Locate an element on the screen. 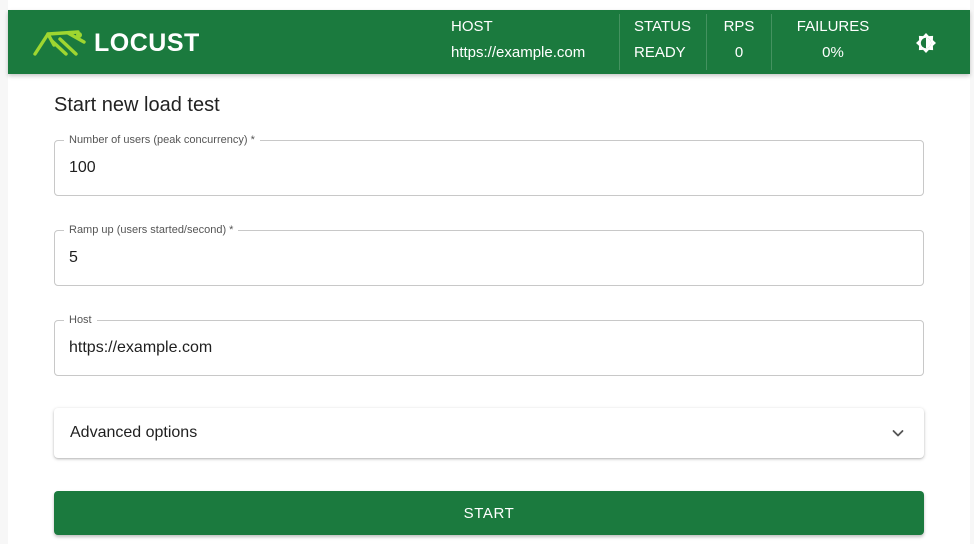 The width and height of the screenshot is (974, 544). host-stat: HOST https://example.com is located at coordinates (531, 43).